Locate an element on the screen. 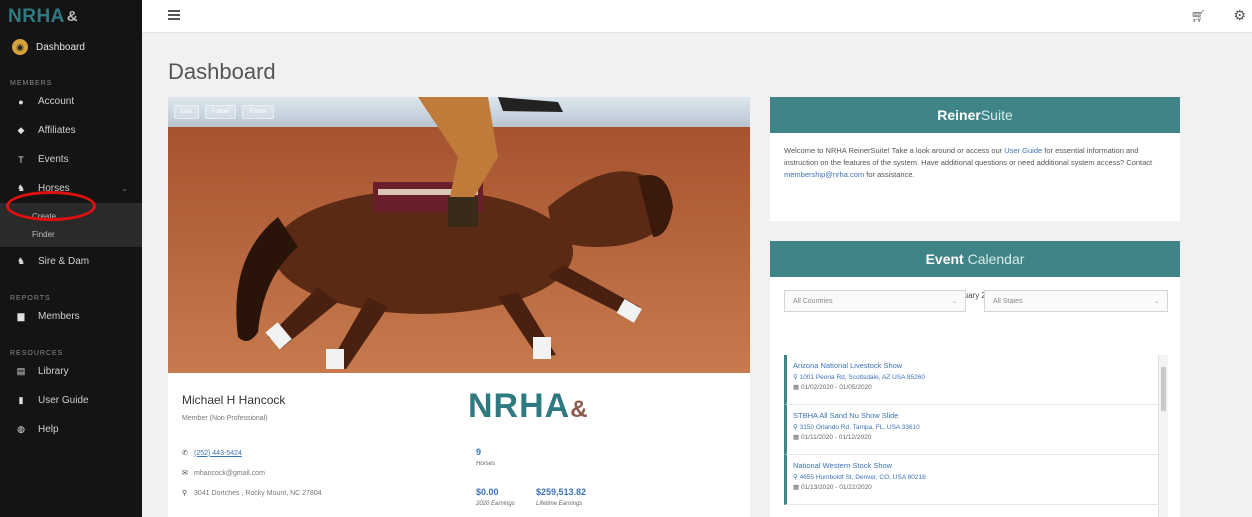  card-title-bold: Event is located at coordinates (944, 259).